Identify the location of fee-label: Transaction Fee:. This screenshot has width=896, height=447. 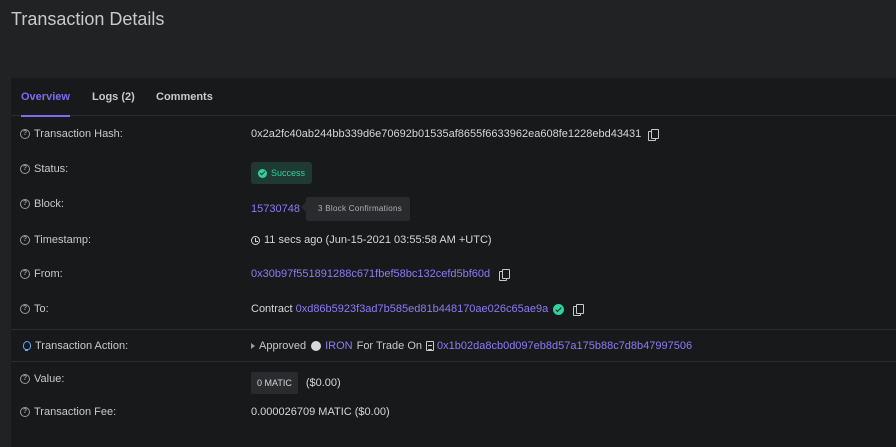
(75, 412).